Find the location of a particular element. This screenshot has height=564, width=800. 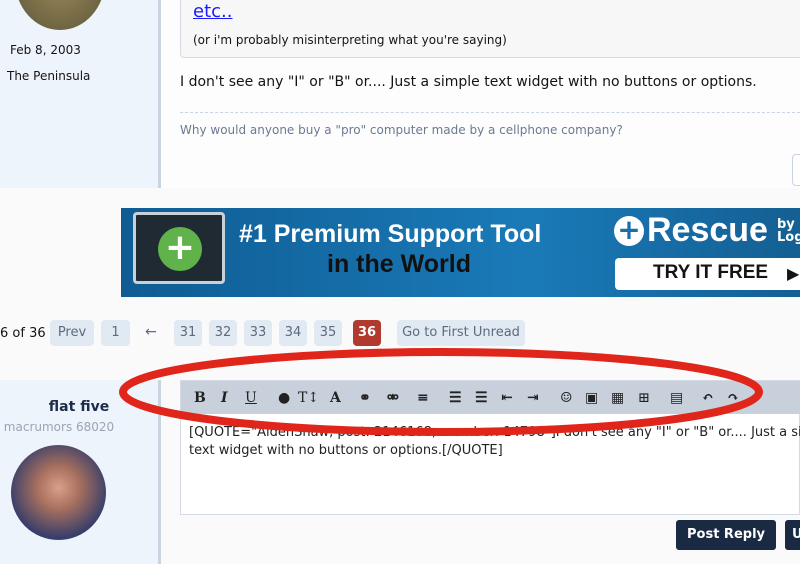

annotation-ellipse is located at coordinates (441, 392).